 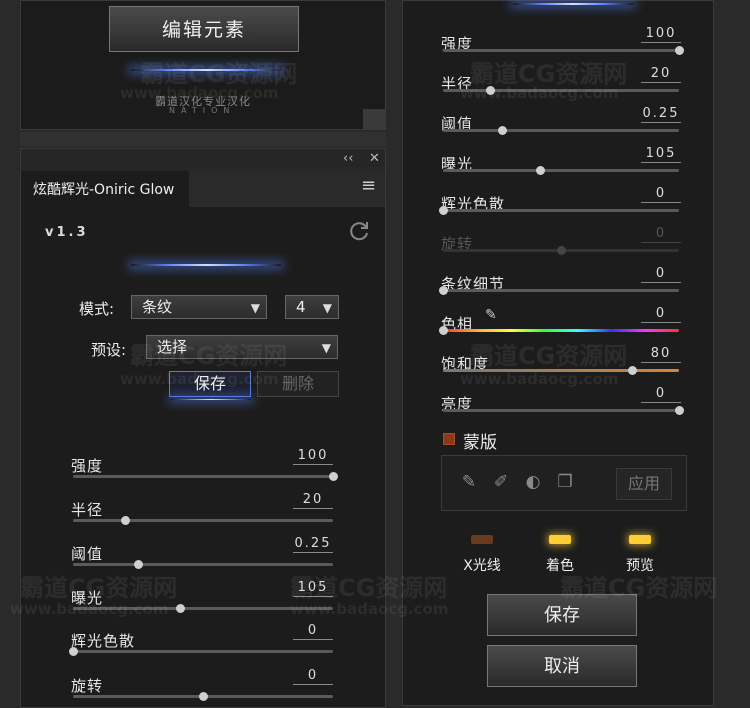 I want to click on mid-glow-line, so click(x=206, y=265).